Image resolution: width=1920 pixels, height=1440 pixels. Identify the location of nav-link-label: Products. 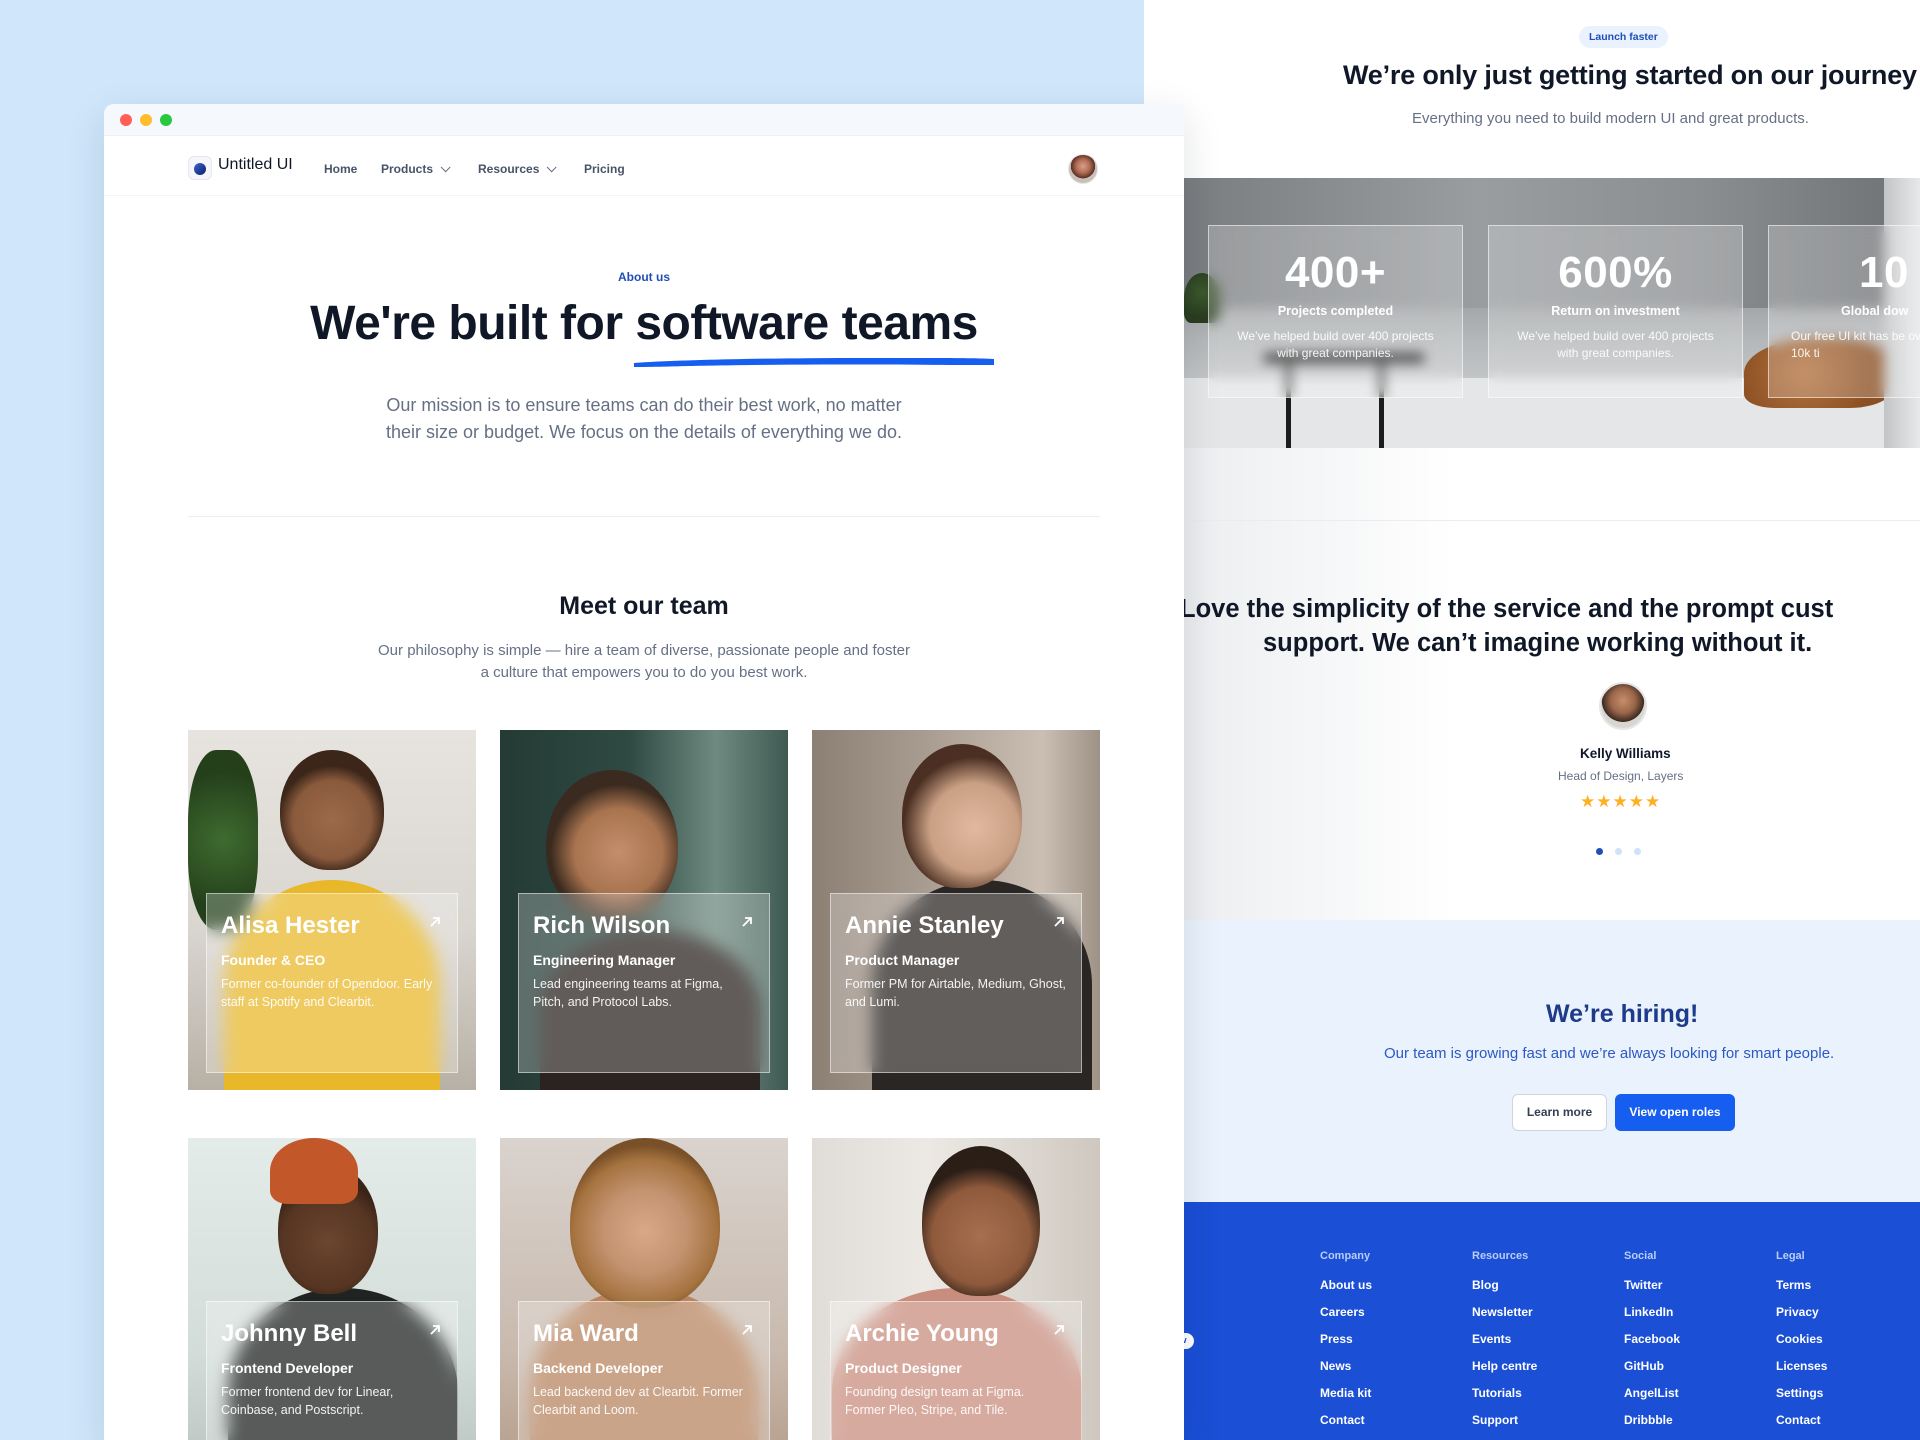
(407, 169).